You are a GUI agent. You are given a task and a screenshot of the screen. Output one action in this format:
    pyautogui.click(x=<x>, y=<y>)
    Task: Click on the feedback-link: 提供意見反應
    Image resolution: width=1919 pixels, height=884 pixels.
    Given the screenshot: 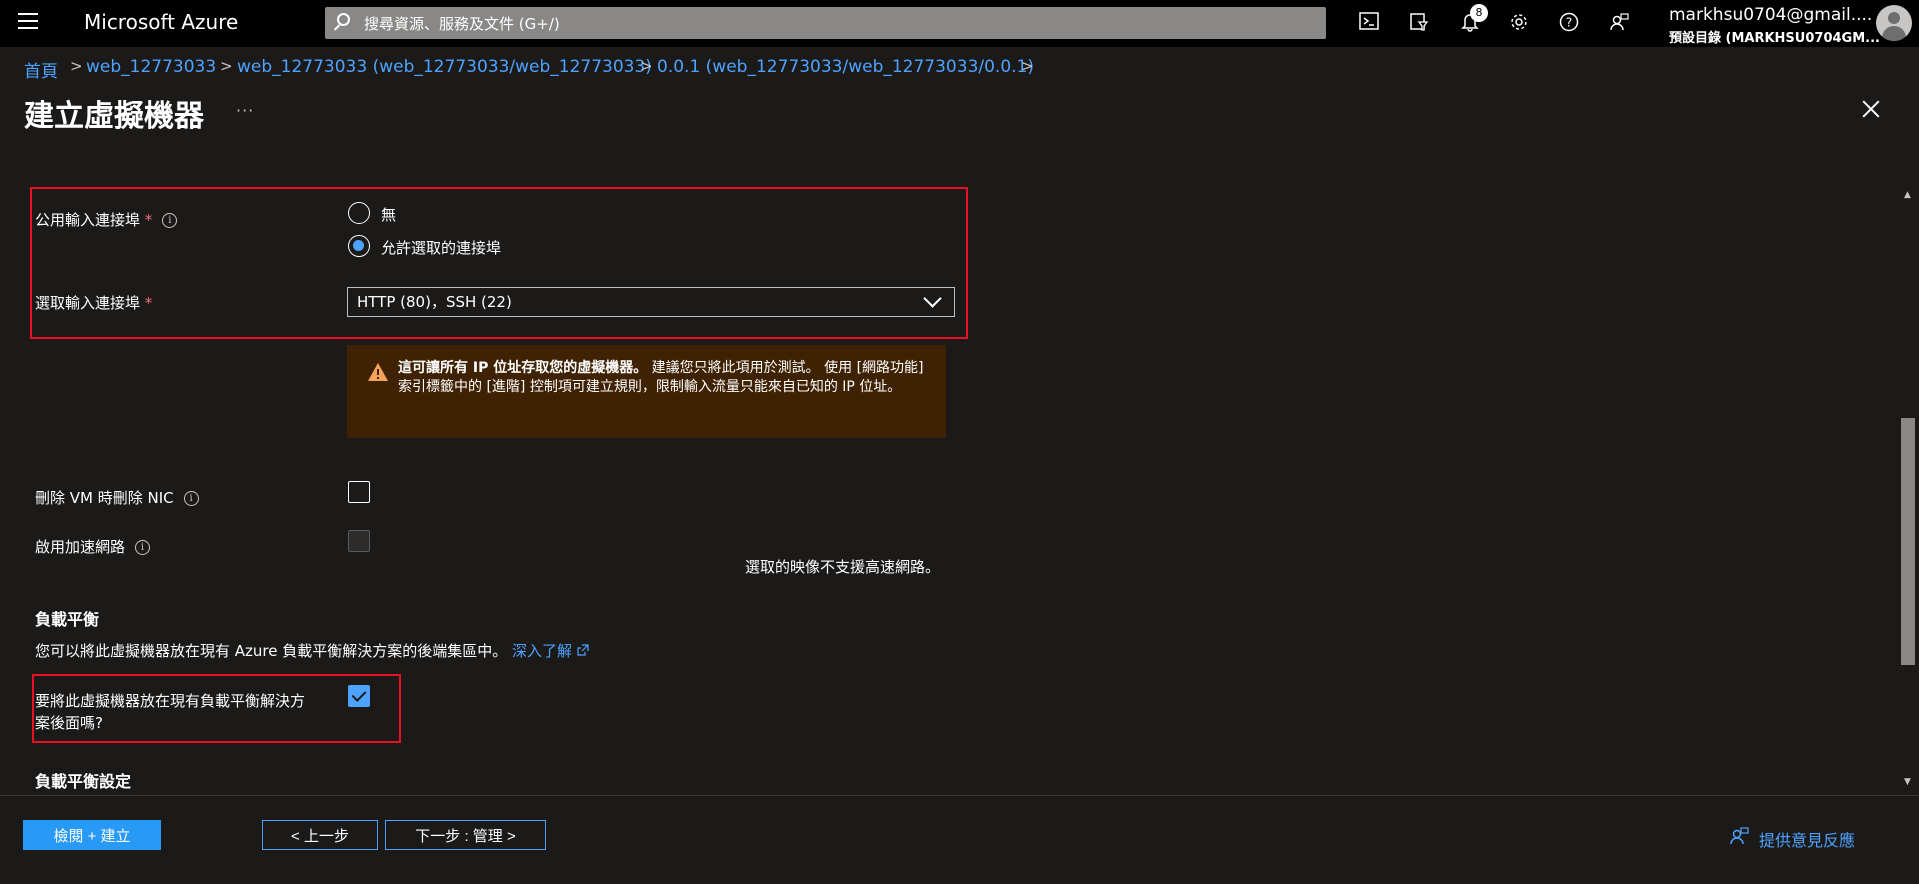 What is the action you would take?
    pyautogui.click(x=1807, y=839)
    